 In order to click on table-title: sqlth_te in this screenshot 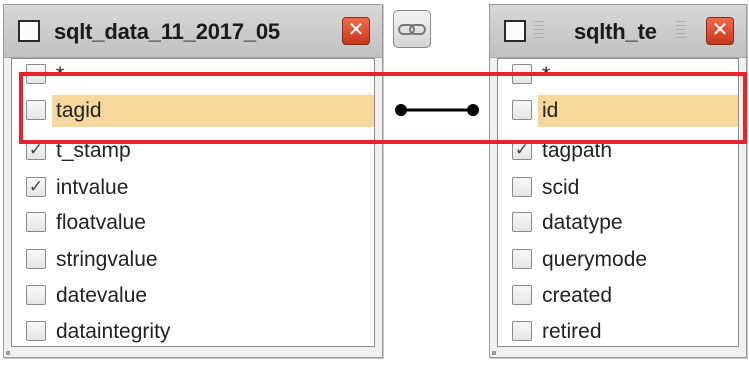, I will do `click(615, 31)`.